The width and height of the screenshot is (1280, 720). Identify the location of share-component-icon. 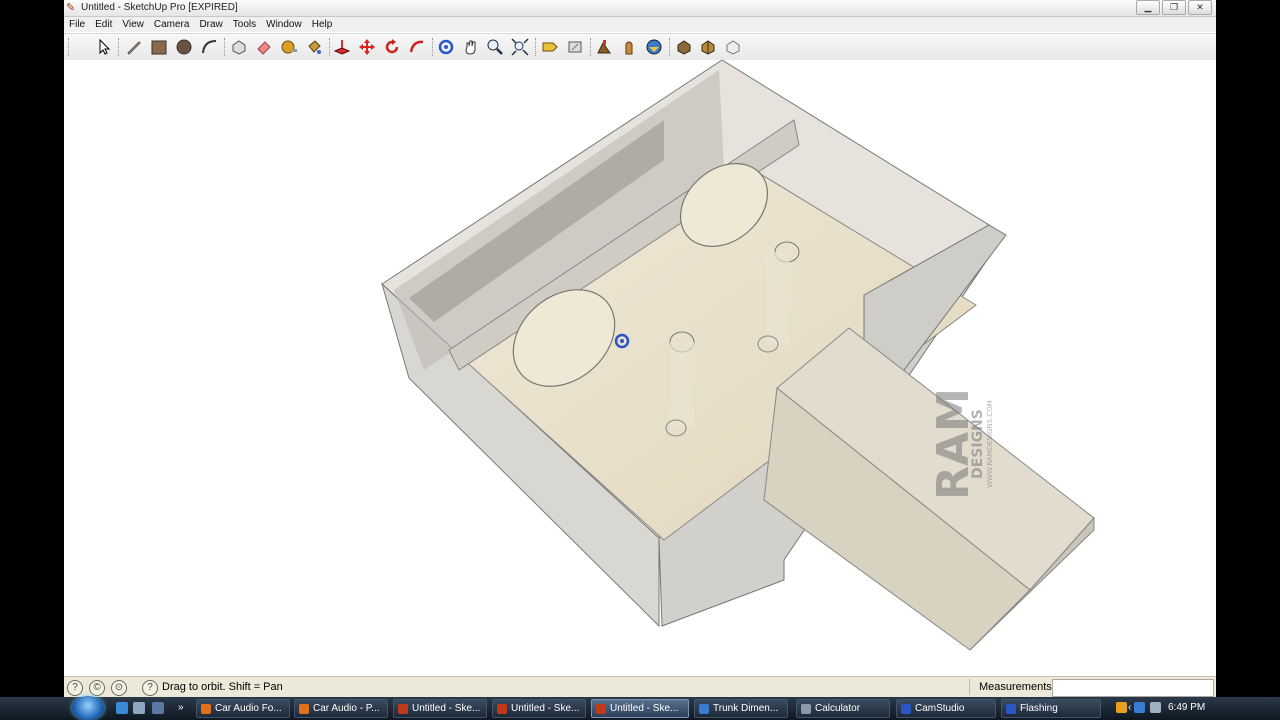
(733, 47).